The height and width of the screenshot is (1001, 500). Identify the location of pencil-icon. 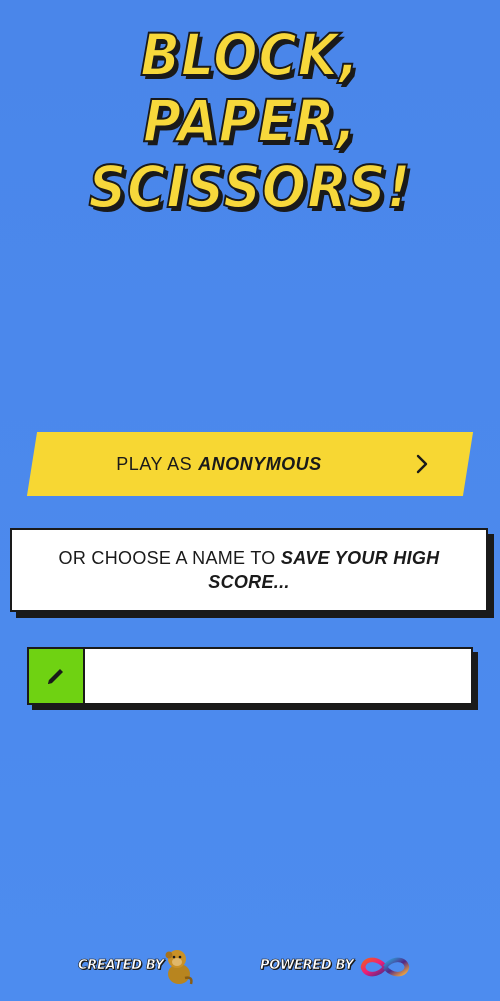
(57, 676).